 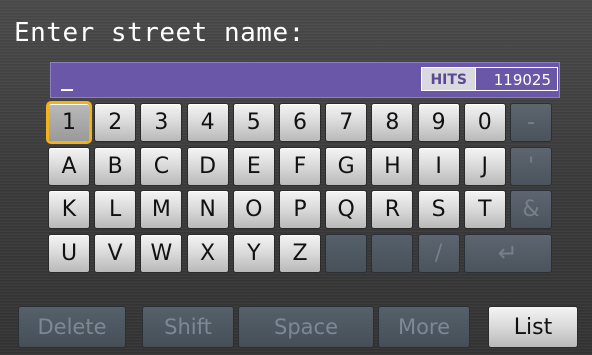 What do you see at coordinates (69, 253) in the screenshot?
I see `key-u: U` at bounding box center [69, 253].